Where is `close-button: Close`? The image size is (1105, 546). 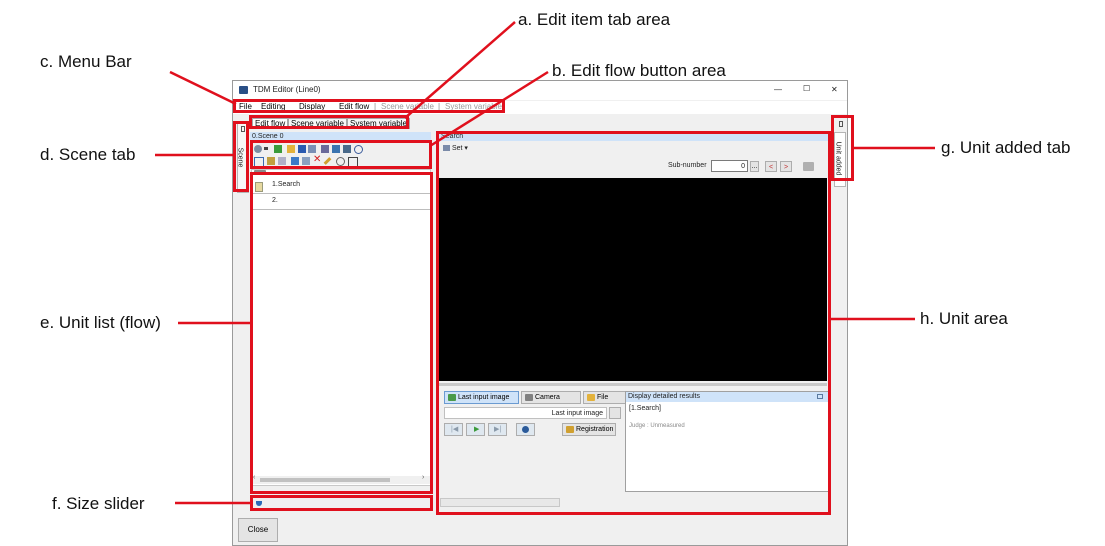
close-button: Close is located at coordinates (258, 530).